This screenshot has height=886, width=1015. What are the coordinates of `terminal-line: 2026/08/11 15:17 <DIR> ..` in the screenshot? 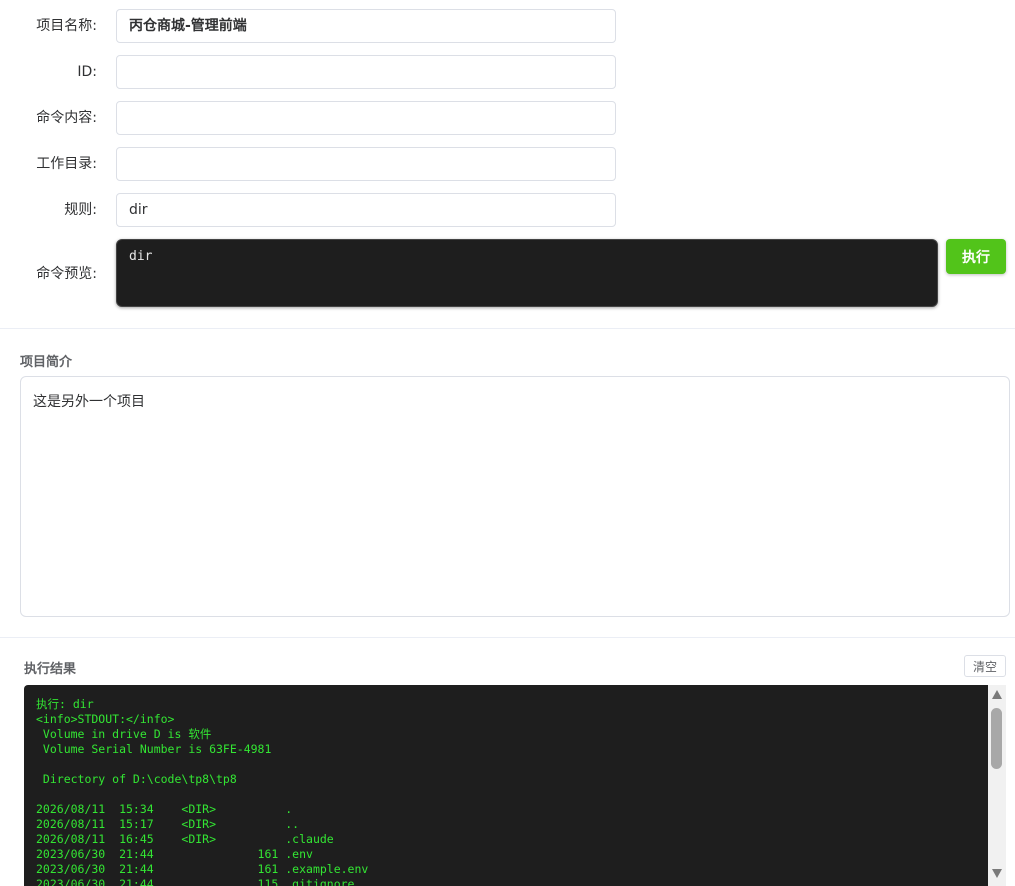 It's located at (168, 824).